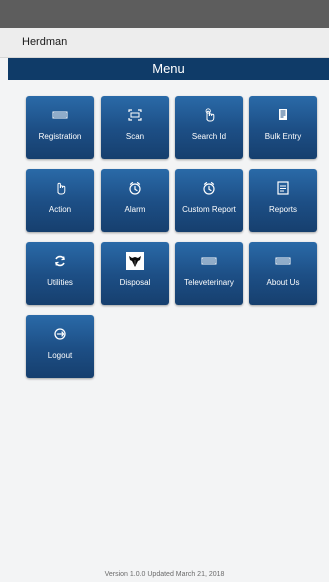 The height and width of the screenshot is (582, 329). I want to click on tile-label-scan: Scan, so click(135, 136).